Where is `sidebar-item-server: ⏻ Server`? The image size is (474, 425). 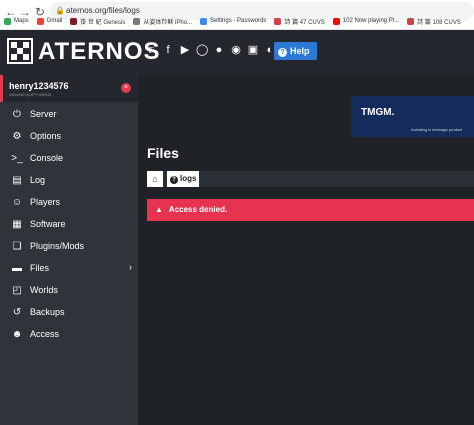
sidebar-item-server: ⏻ Server is located at coordinates (69, 114).